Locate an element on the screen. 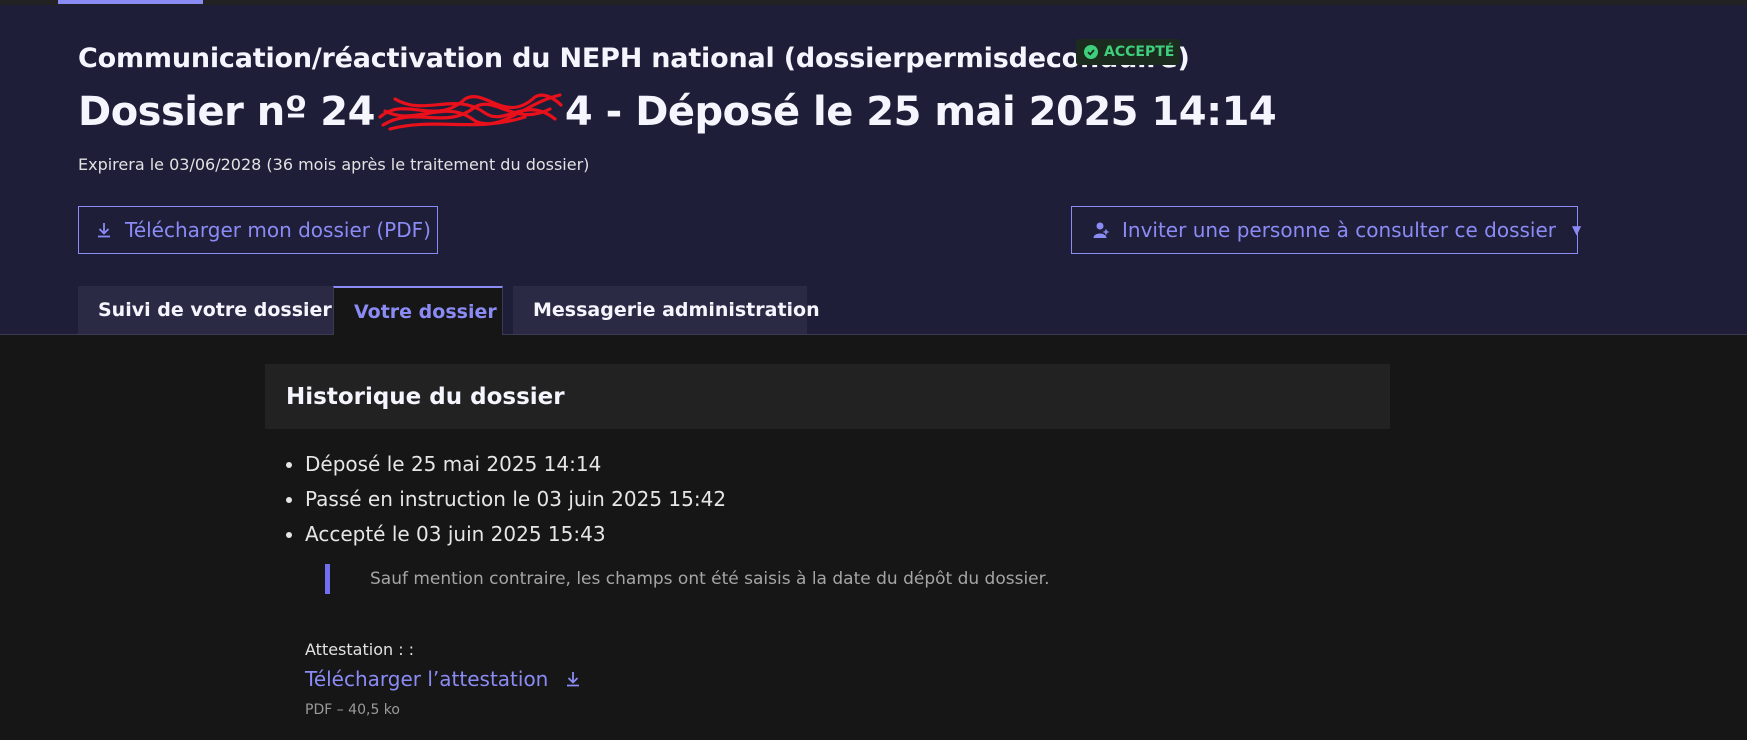 This screenshot has height=740, width=1747. download-dossier-button: Télécharger mon dossier (PDF) is located at coordinates (258, 230).